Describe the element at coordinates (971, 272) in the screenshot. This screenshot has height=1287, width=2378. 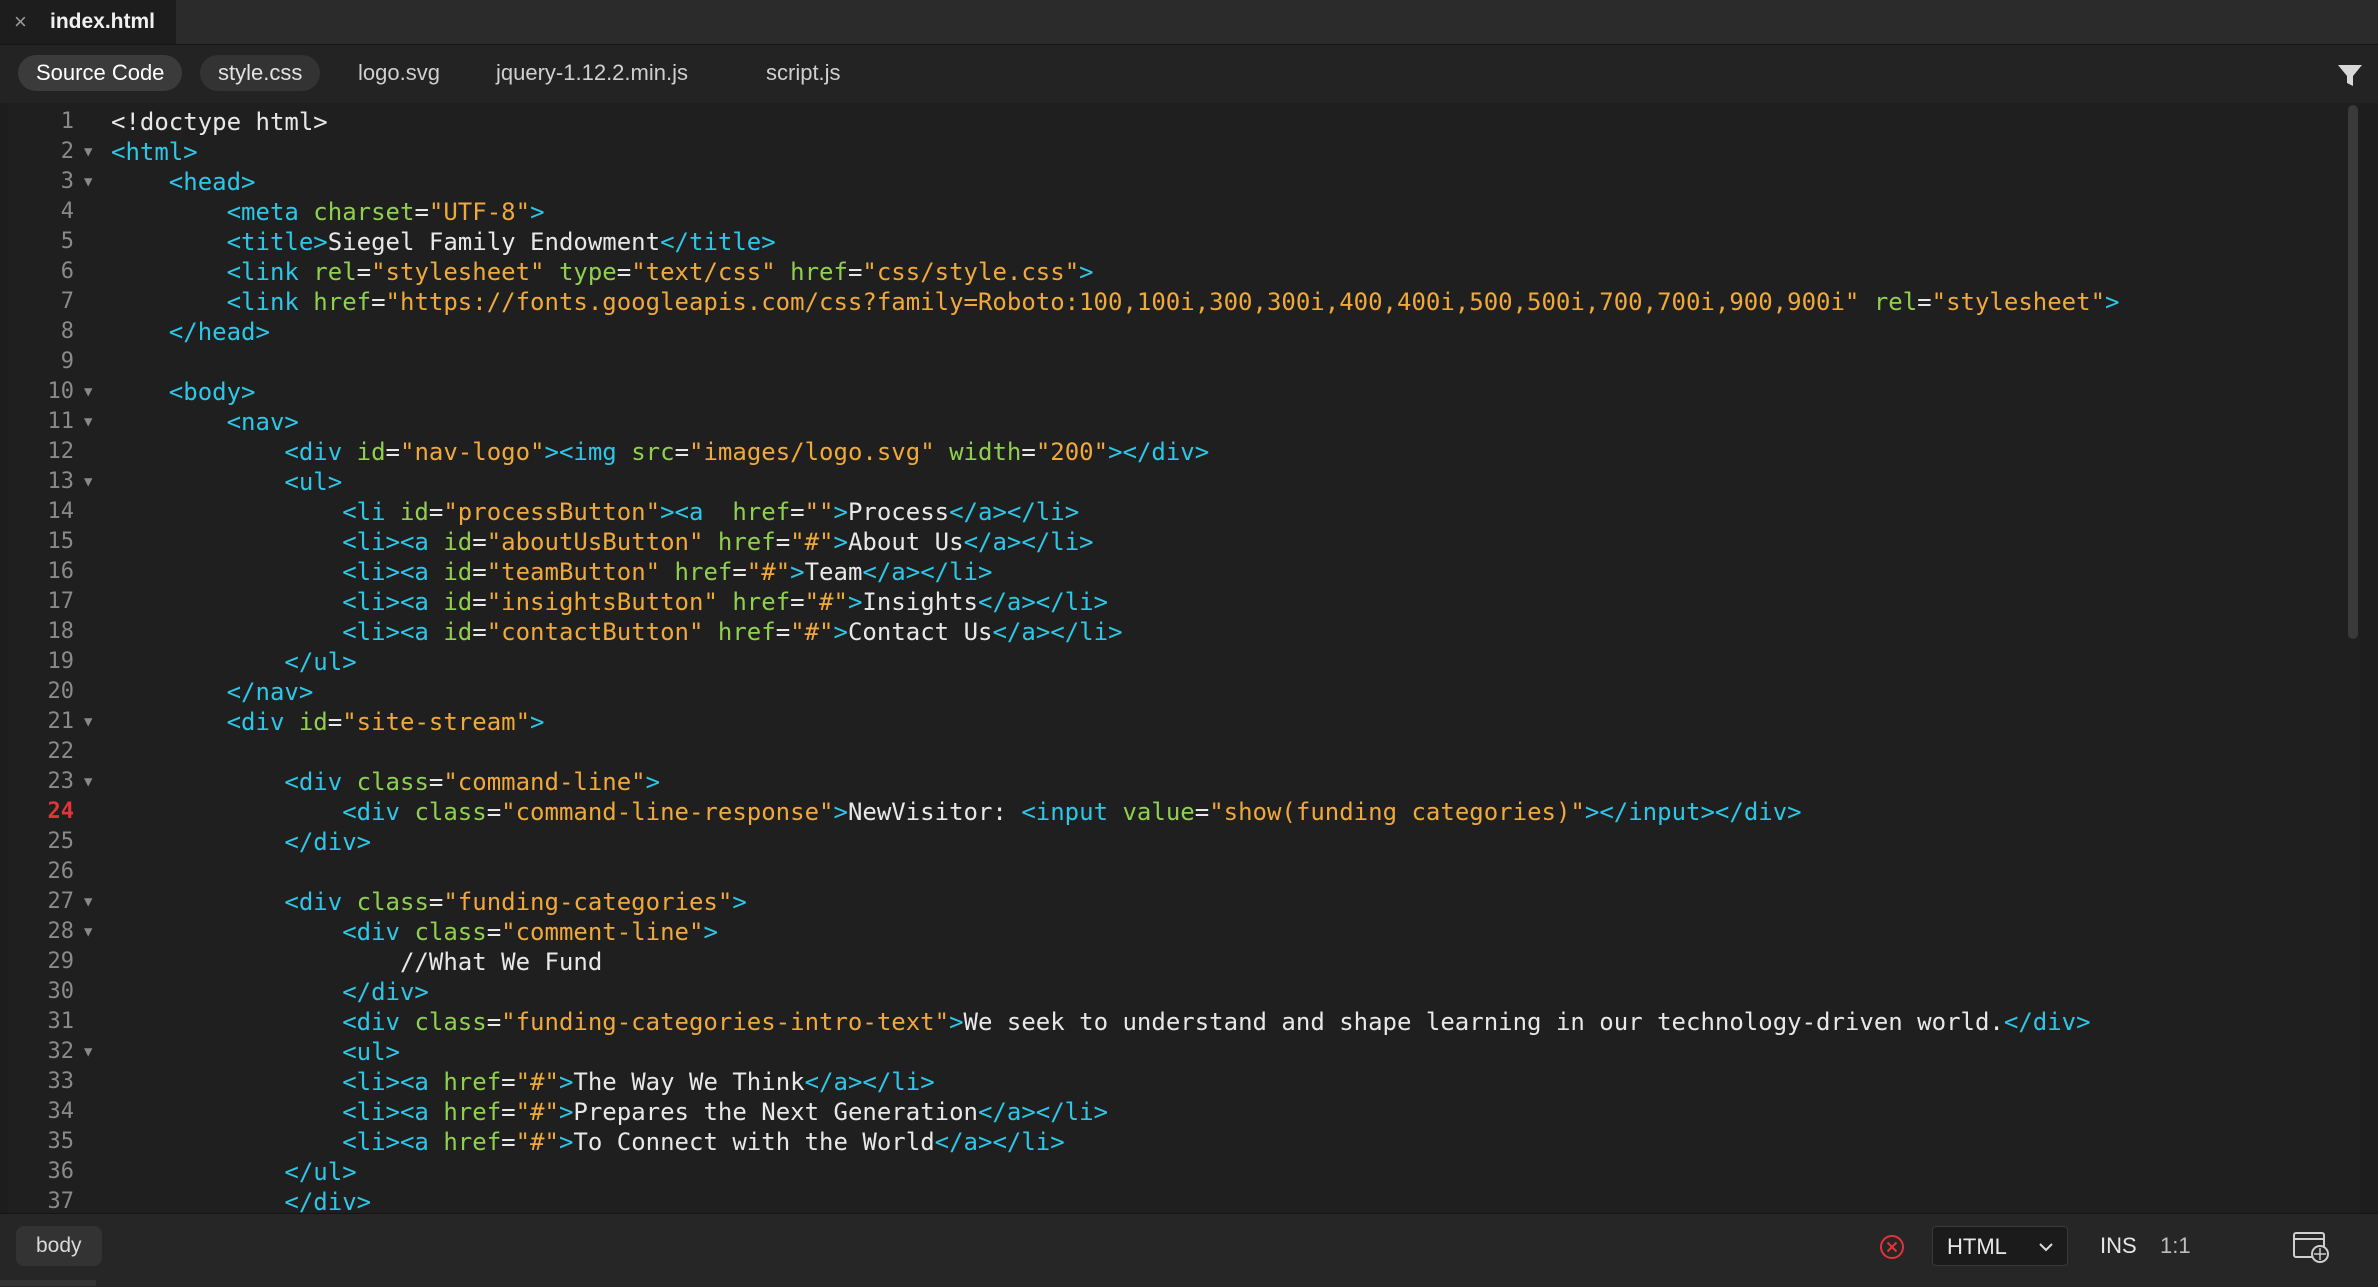
I see `code-token: "css/style.css"` at that location.